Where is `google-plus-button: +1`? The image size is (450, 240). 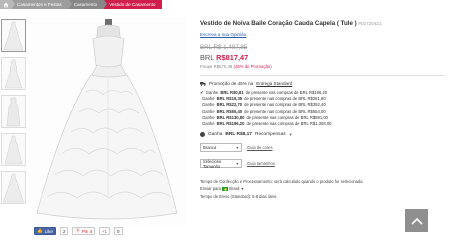 google-plus-button: +1 is located at coordinates (104, 231).